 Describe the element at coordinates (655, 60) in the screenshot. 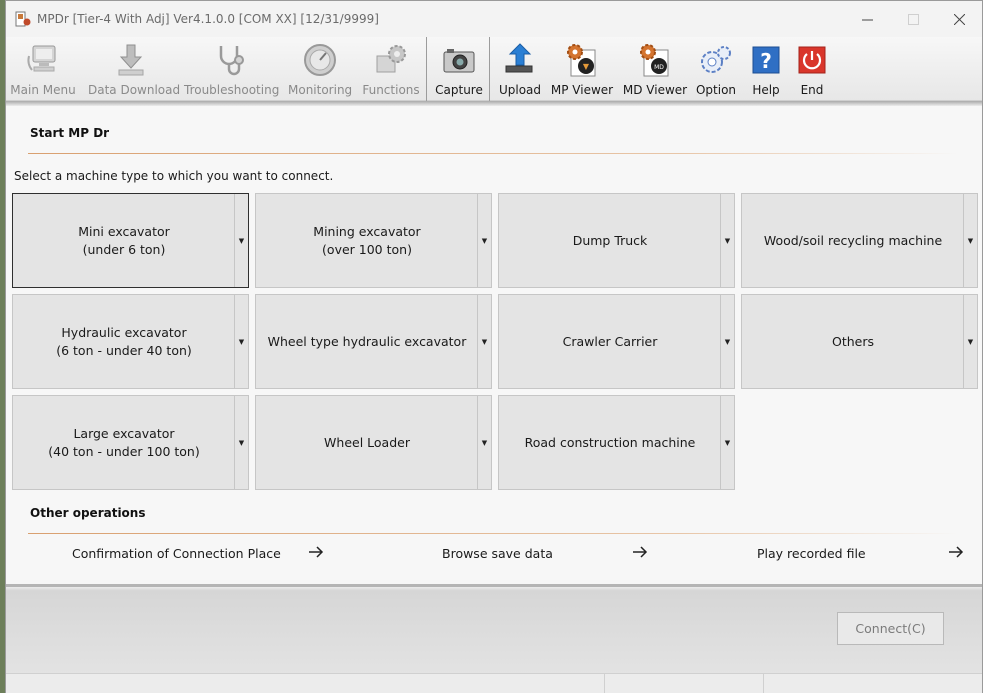

I see `md-viewer-icon: MD` at that location.